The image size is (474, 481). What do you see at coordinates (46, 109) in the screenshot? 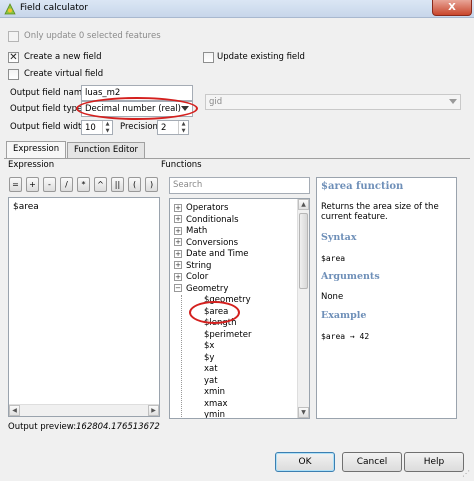
I see `output-type-label: Output field type` at bounding box center [46, 109].